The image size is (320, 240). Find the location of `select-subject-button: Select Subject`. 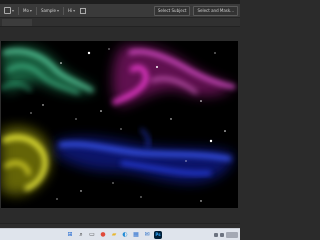

select-subject-button: Select Subject is located at coordinates (172, 10).